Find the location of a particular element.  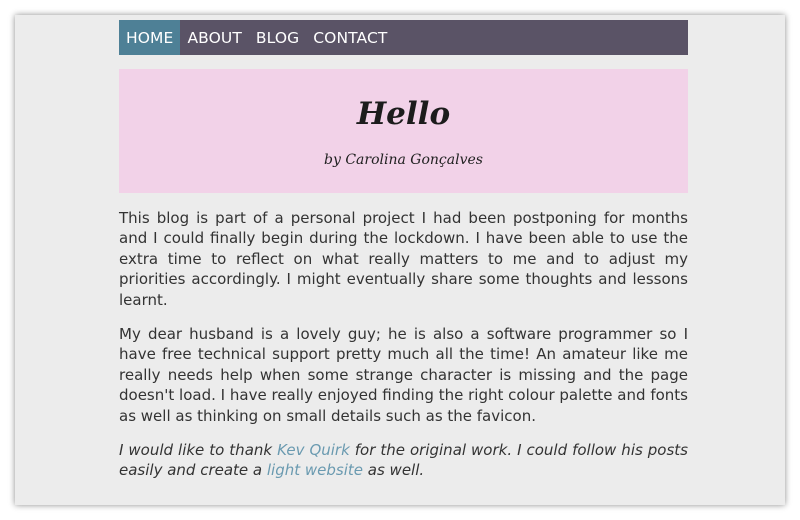

page-title: Hello is located at coordinates (403, 114).